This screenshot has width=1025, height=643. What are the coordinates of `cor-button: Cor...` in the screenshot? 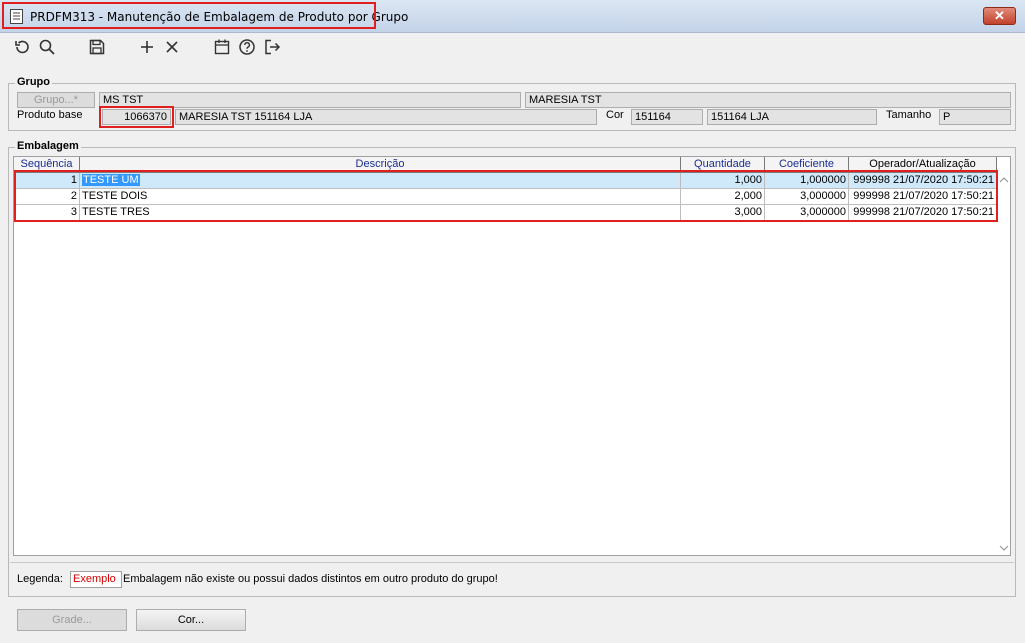 It's located at (191, 620).